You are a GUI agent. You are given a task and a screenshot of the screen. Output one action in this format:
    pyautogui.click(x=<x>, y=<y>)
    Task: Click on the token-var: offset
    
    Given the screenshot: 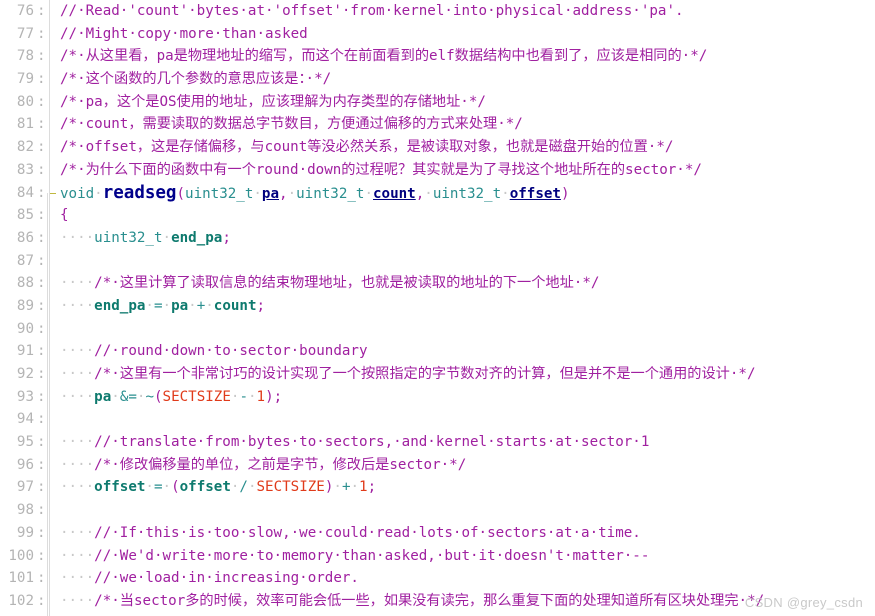 What is the action you would take?
    pyautogui.click(x=205, y=487)
    